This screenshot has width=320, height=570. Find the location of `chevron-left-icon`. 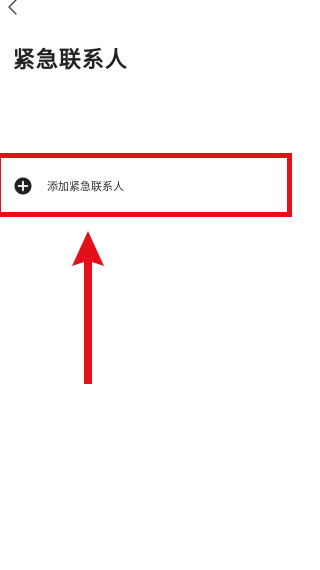

chevron-left-icon is located at coordinates (13, 9).